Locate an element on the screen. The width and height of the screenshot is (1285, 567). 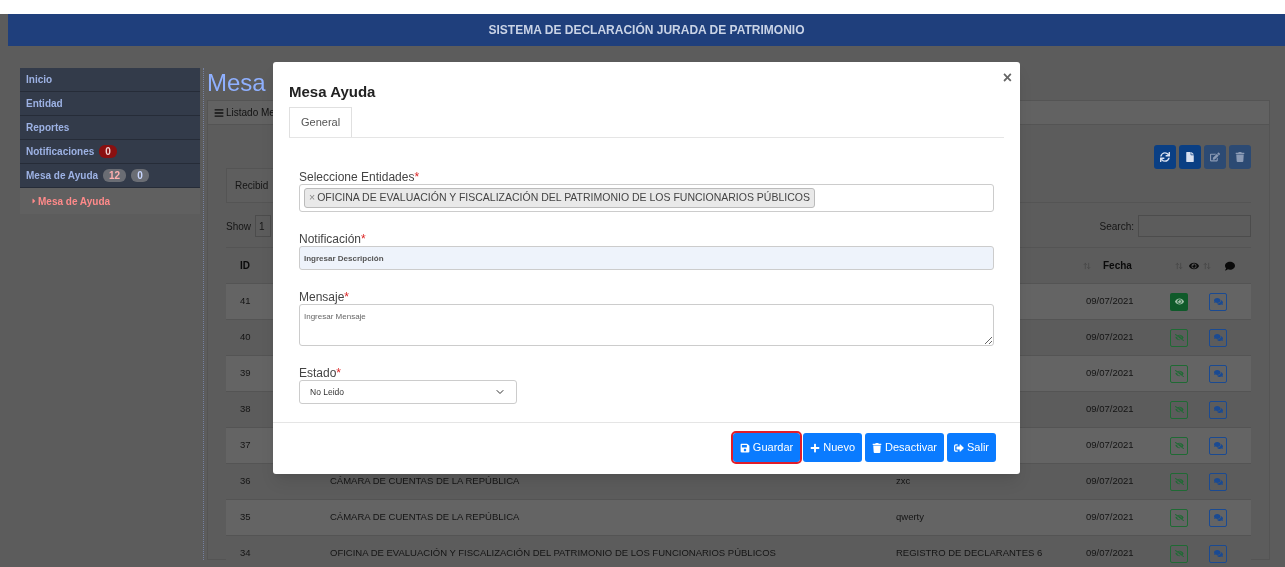
remove-tag-button: × is located at coordinates (312, 198).